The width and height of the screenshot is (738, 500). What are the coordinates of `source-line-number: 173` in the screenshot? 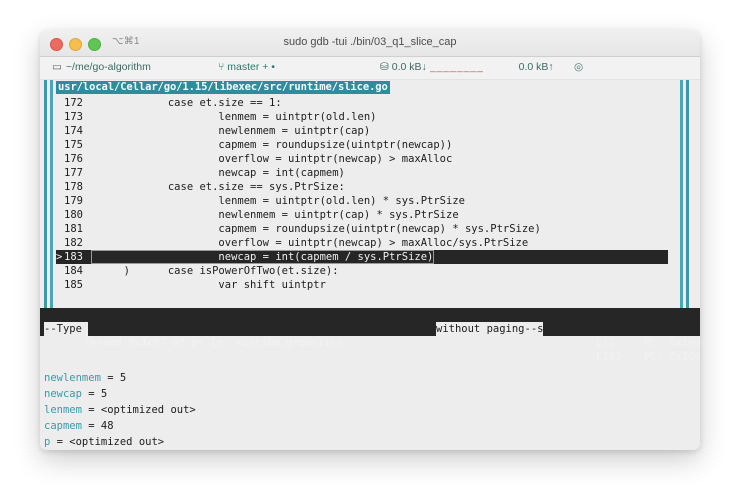 It's located at (73, 117).